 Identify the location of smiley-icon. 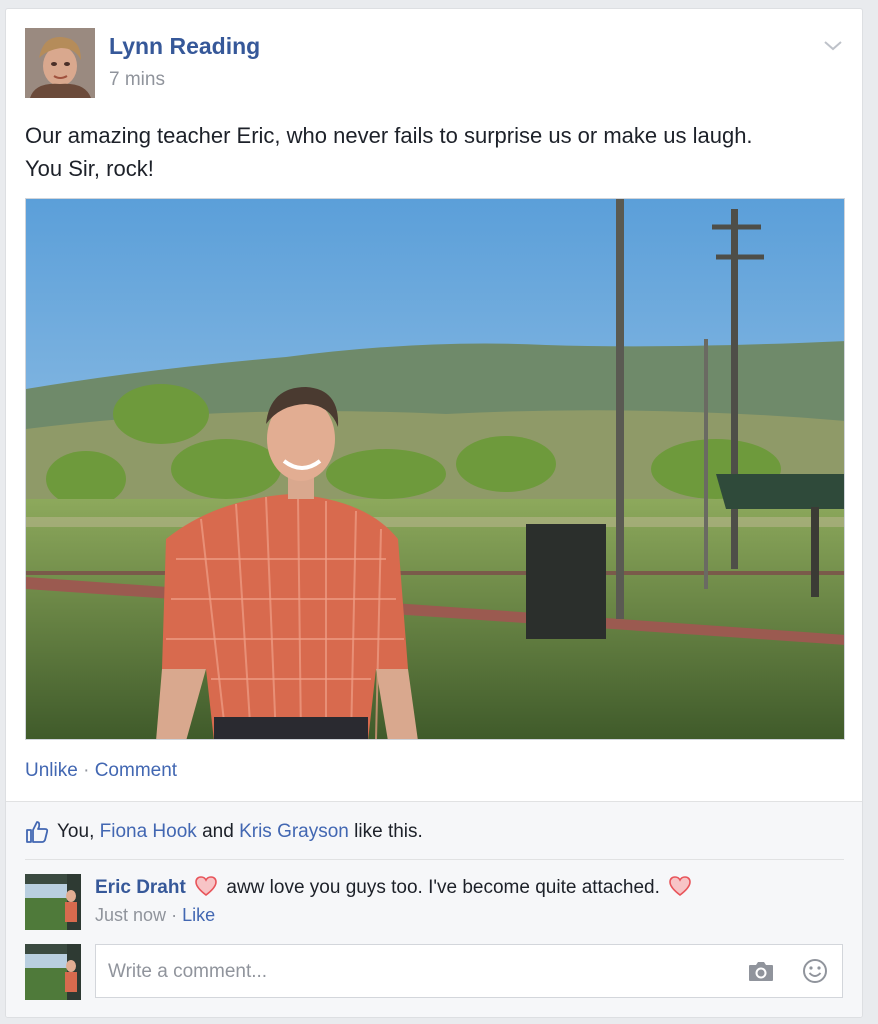
(815, 971).